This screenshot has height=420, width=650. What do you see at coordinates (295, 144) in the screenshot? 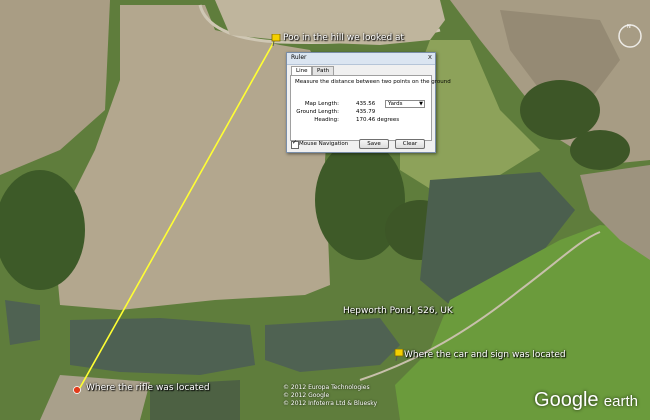
I see `mouse-navigation-checkbox` at bounding box center [295, 144].